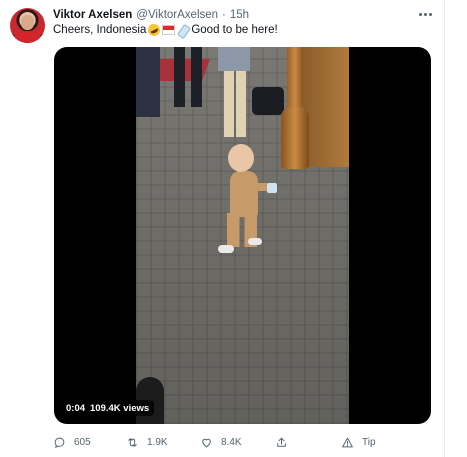 The image size is (467, 457). What do you see at coordinates (369, 442) in the screenshot?
I see `tip-label: Tip` at bounding box center [369, 442].